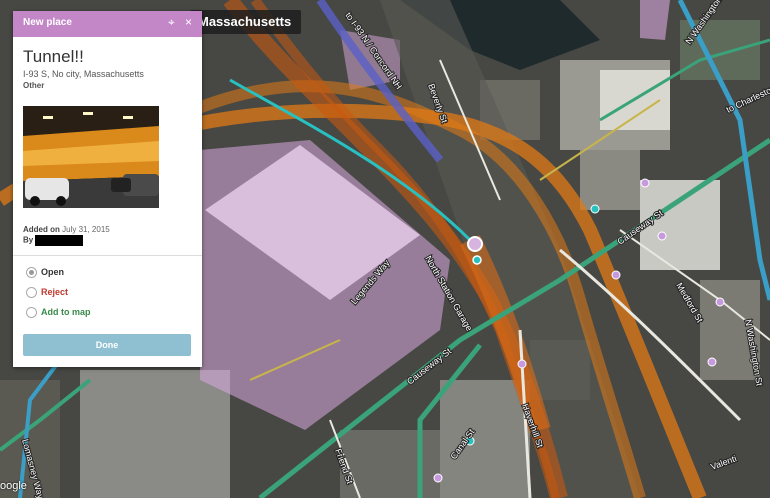 The image size is (770, 498). I want to click on place-name: Tunnel!!, so click(53, 56).